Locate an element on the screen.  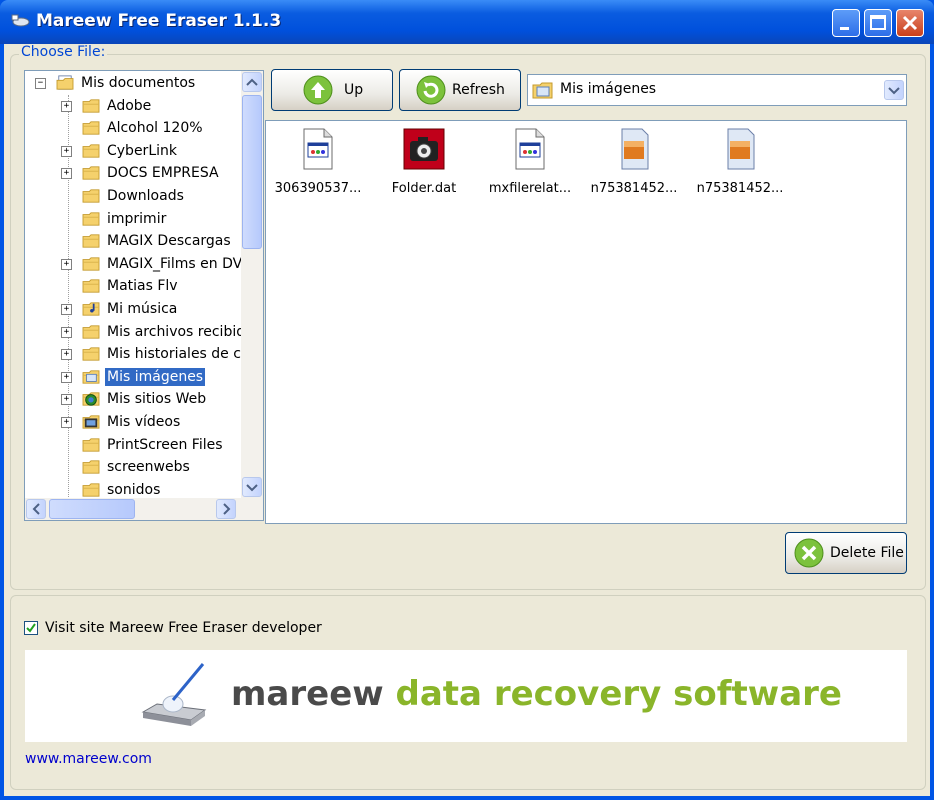
dropdown-toggle is located at coordinates (894, 90).